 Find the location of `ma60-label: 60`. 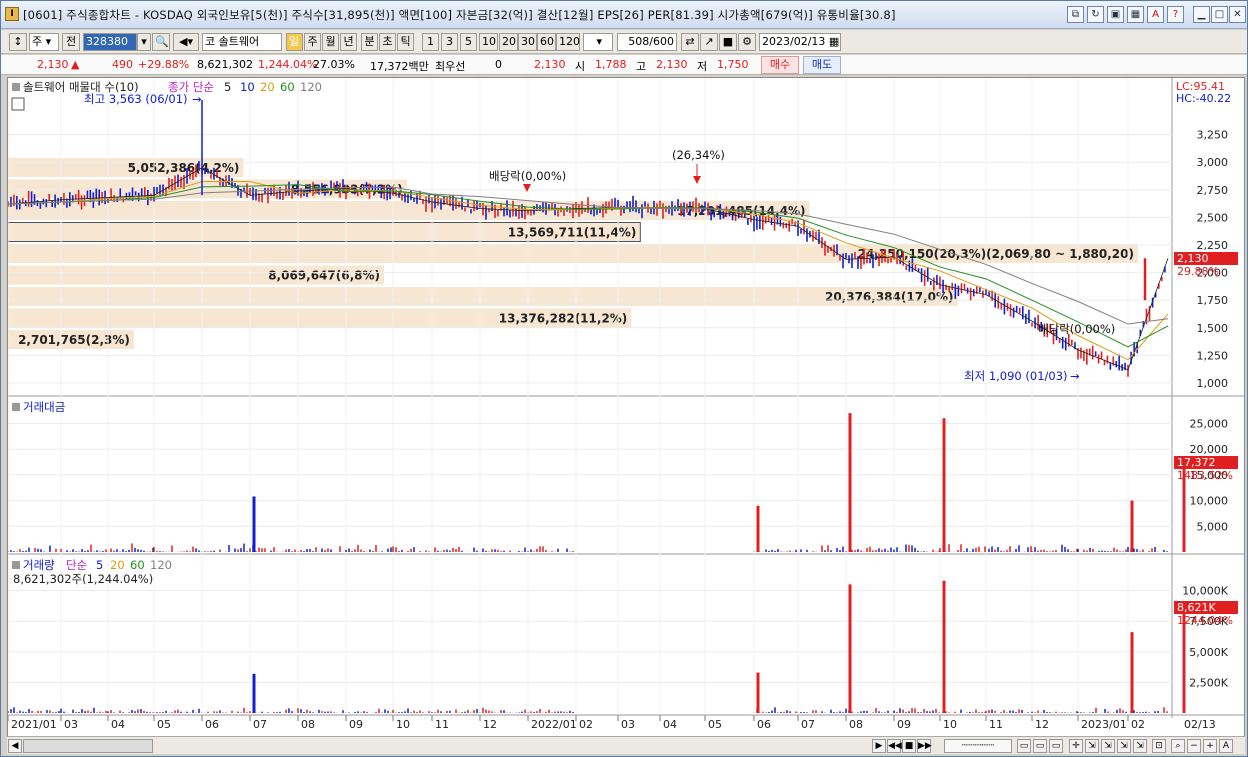

ma60-label: 60 is located at coordinates (287, 87).